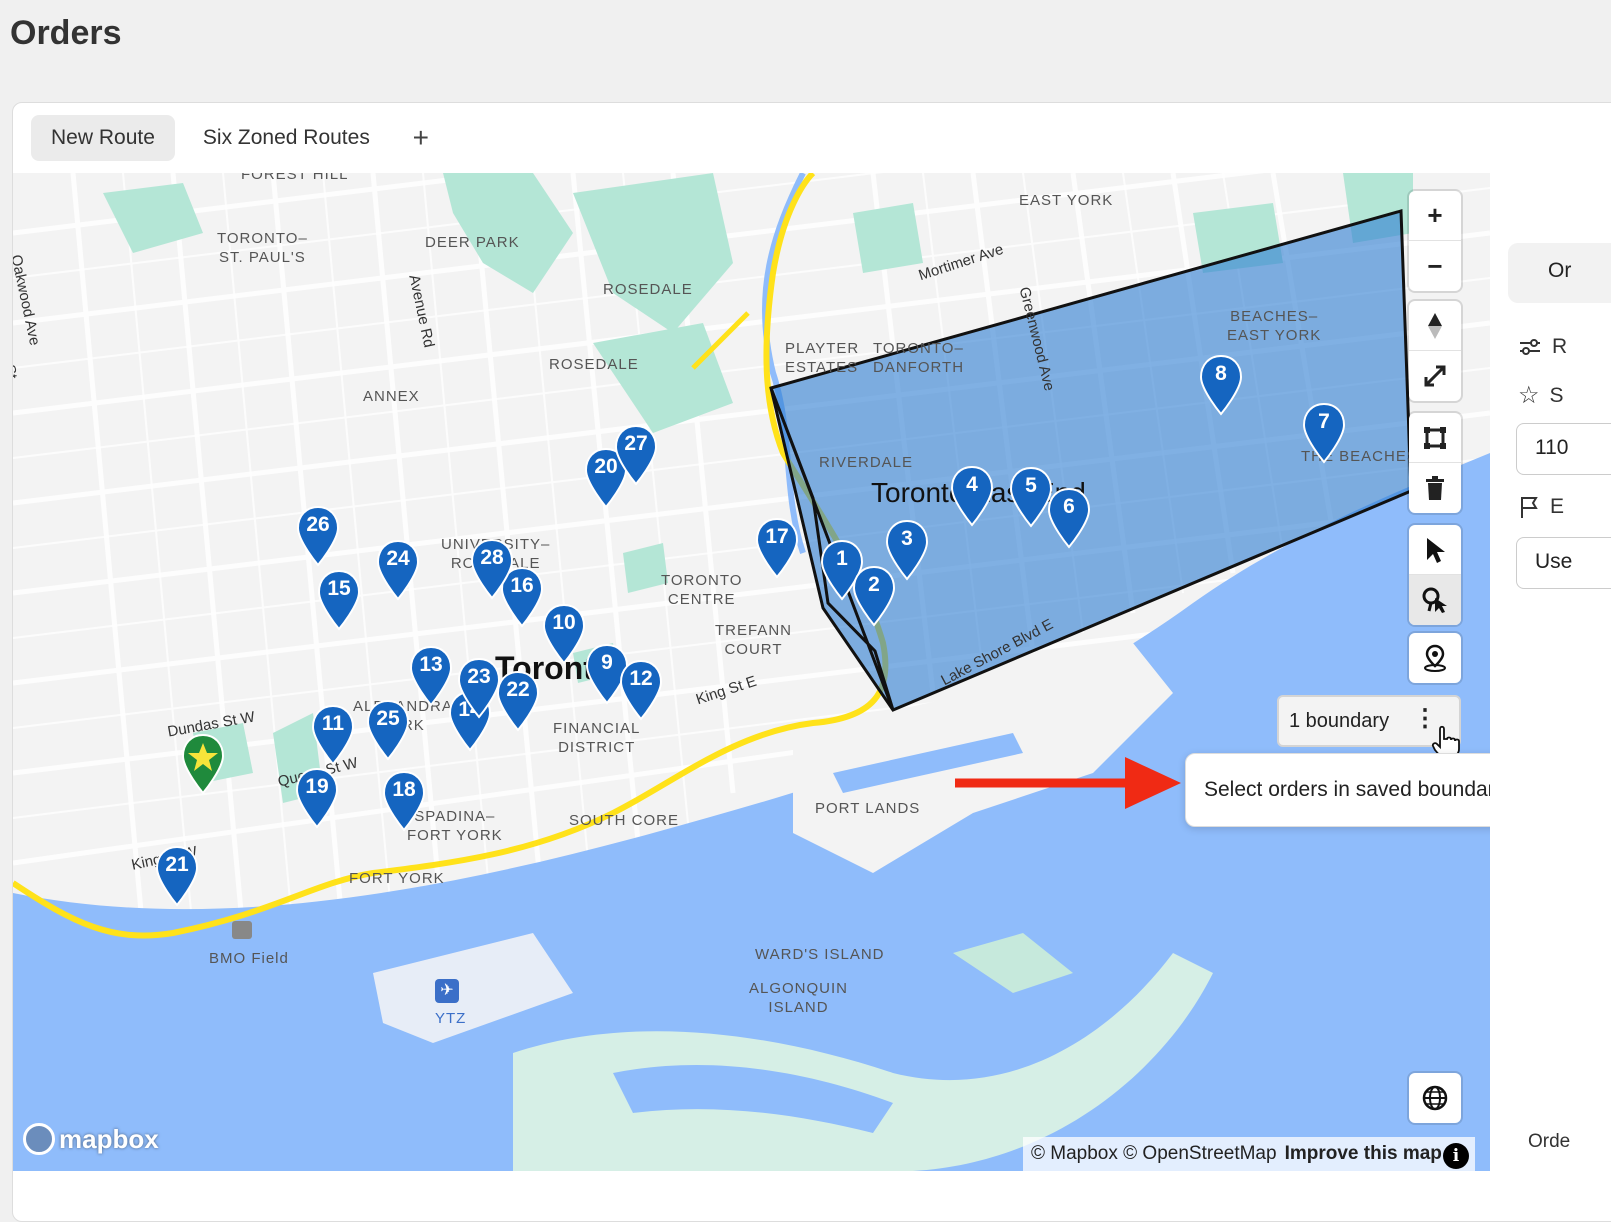  I want to click on side-row-label: S, so click(1556, 395).